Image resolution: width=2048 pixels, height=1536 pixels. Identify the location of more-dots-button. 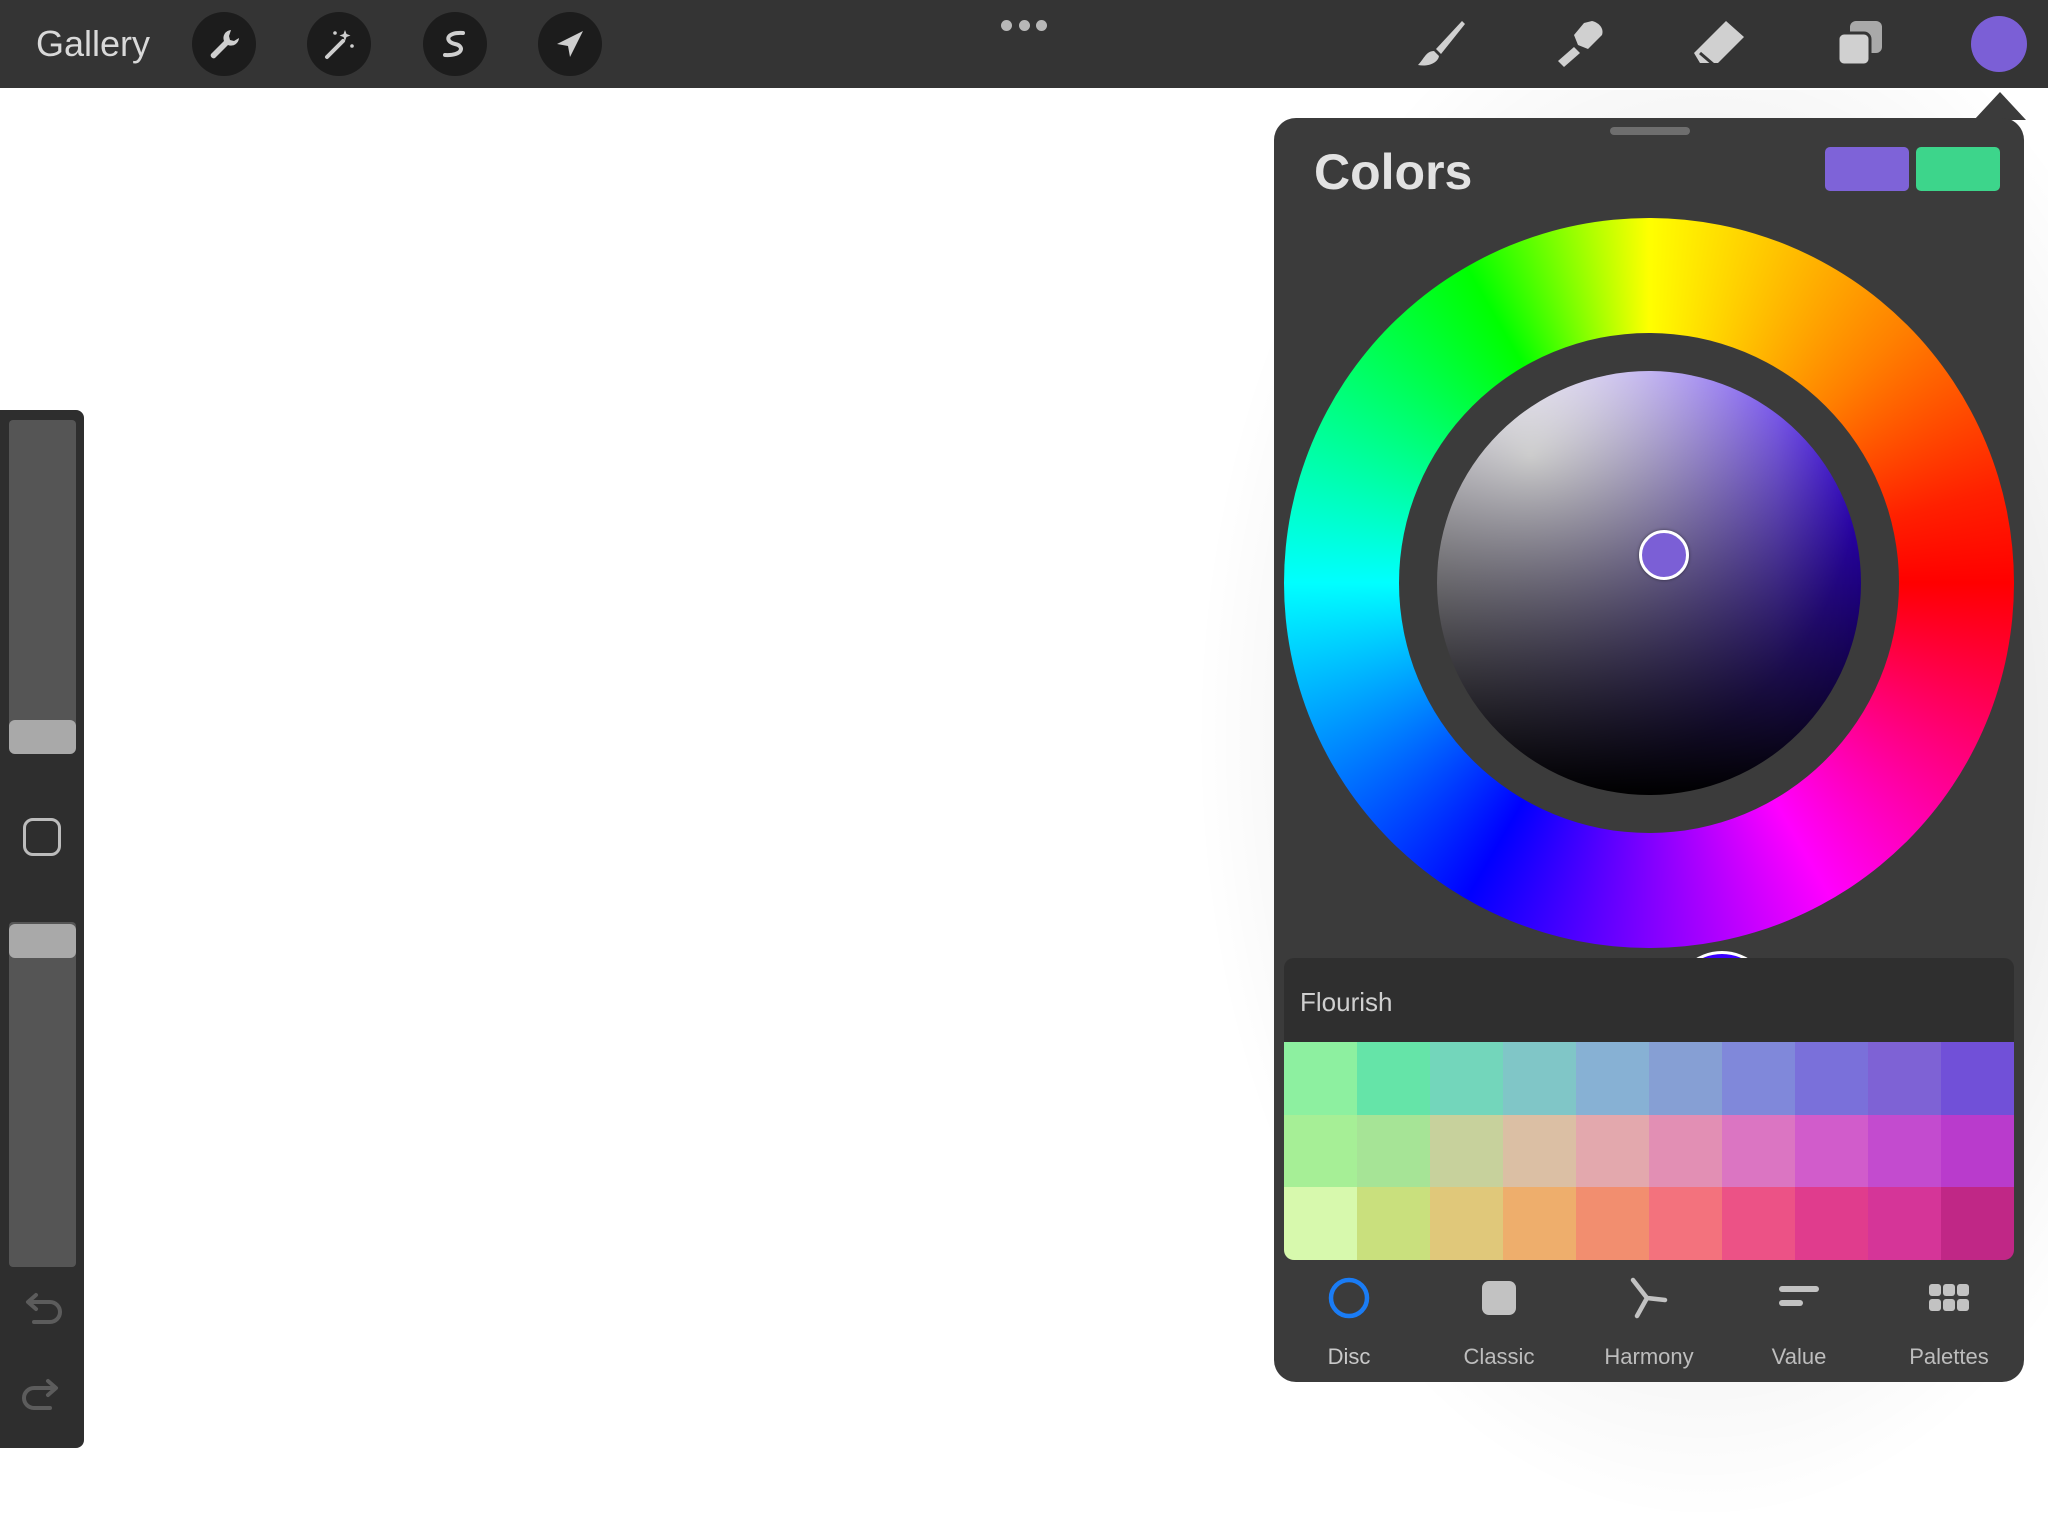
(1024, 26).